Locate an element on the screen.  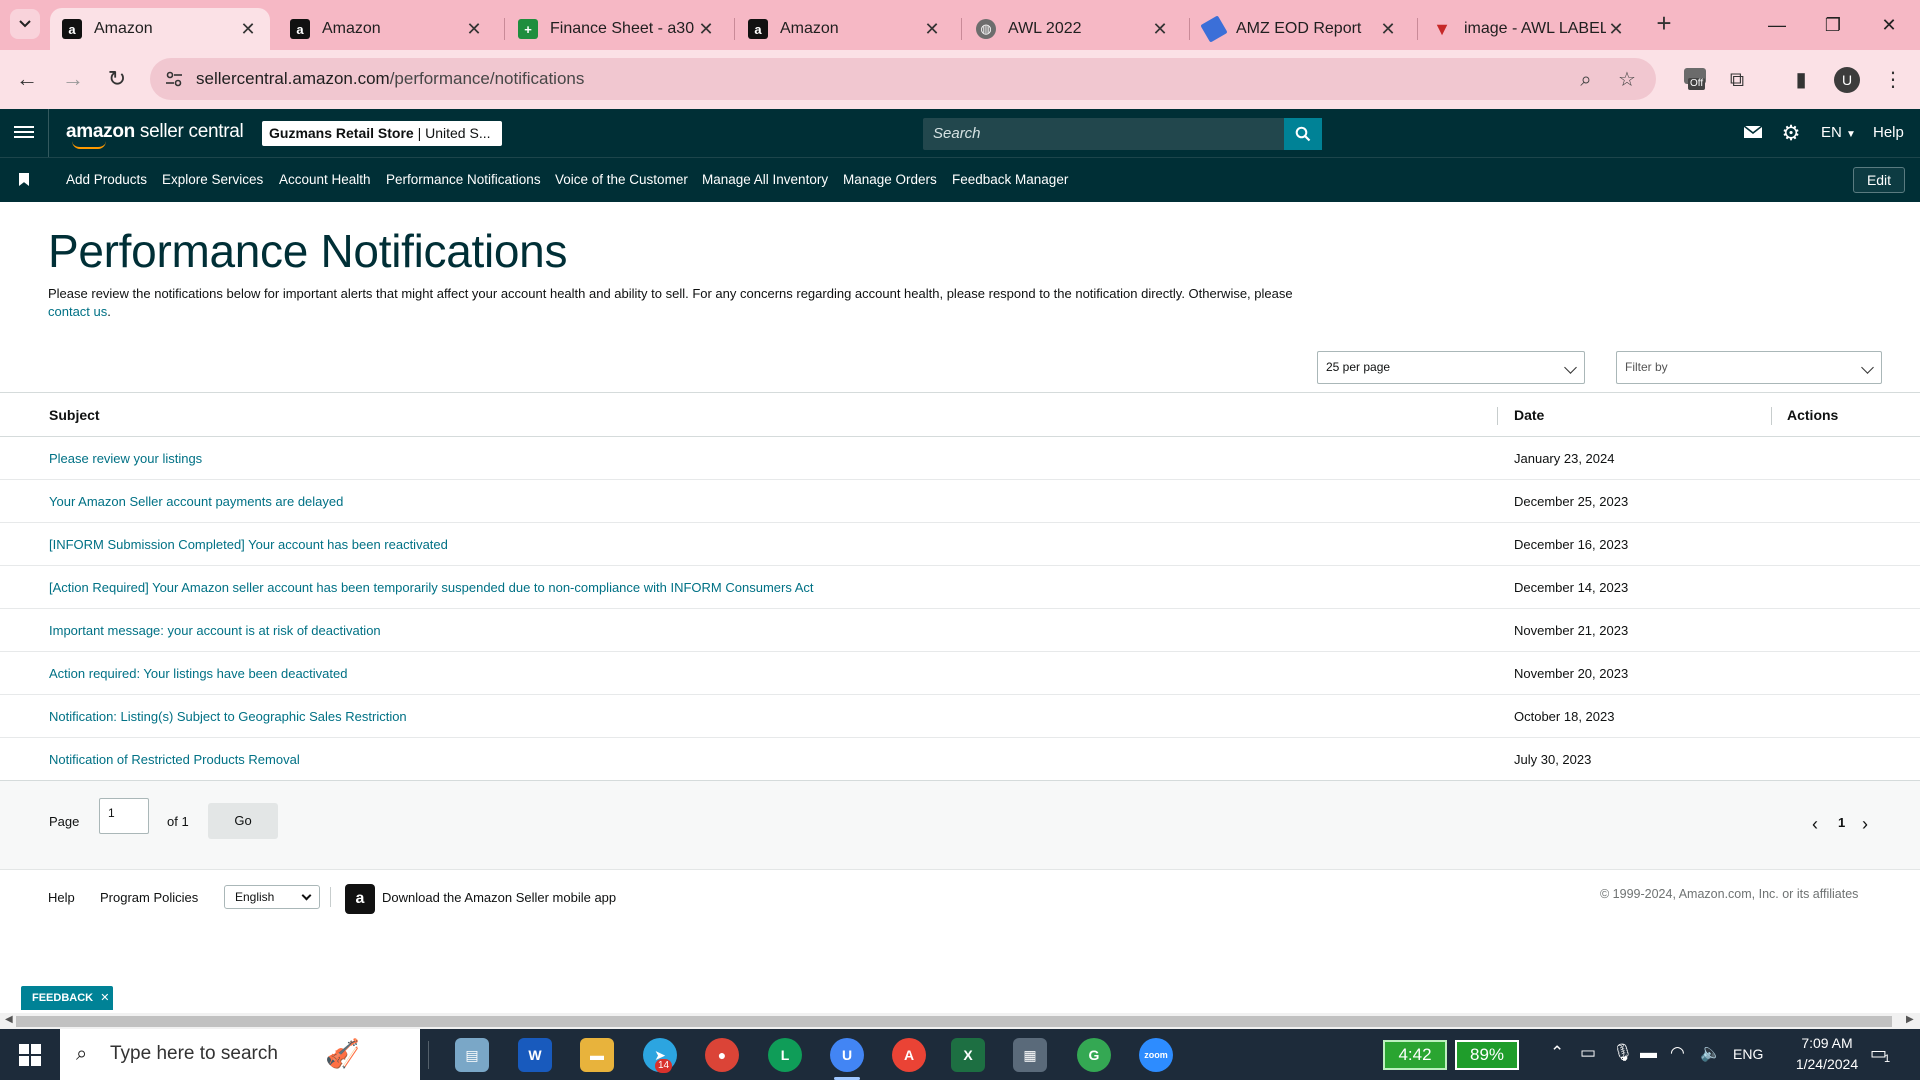
chrome-profile-l-icon: L is located at coordinates (785, 1055).